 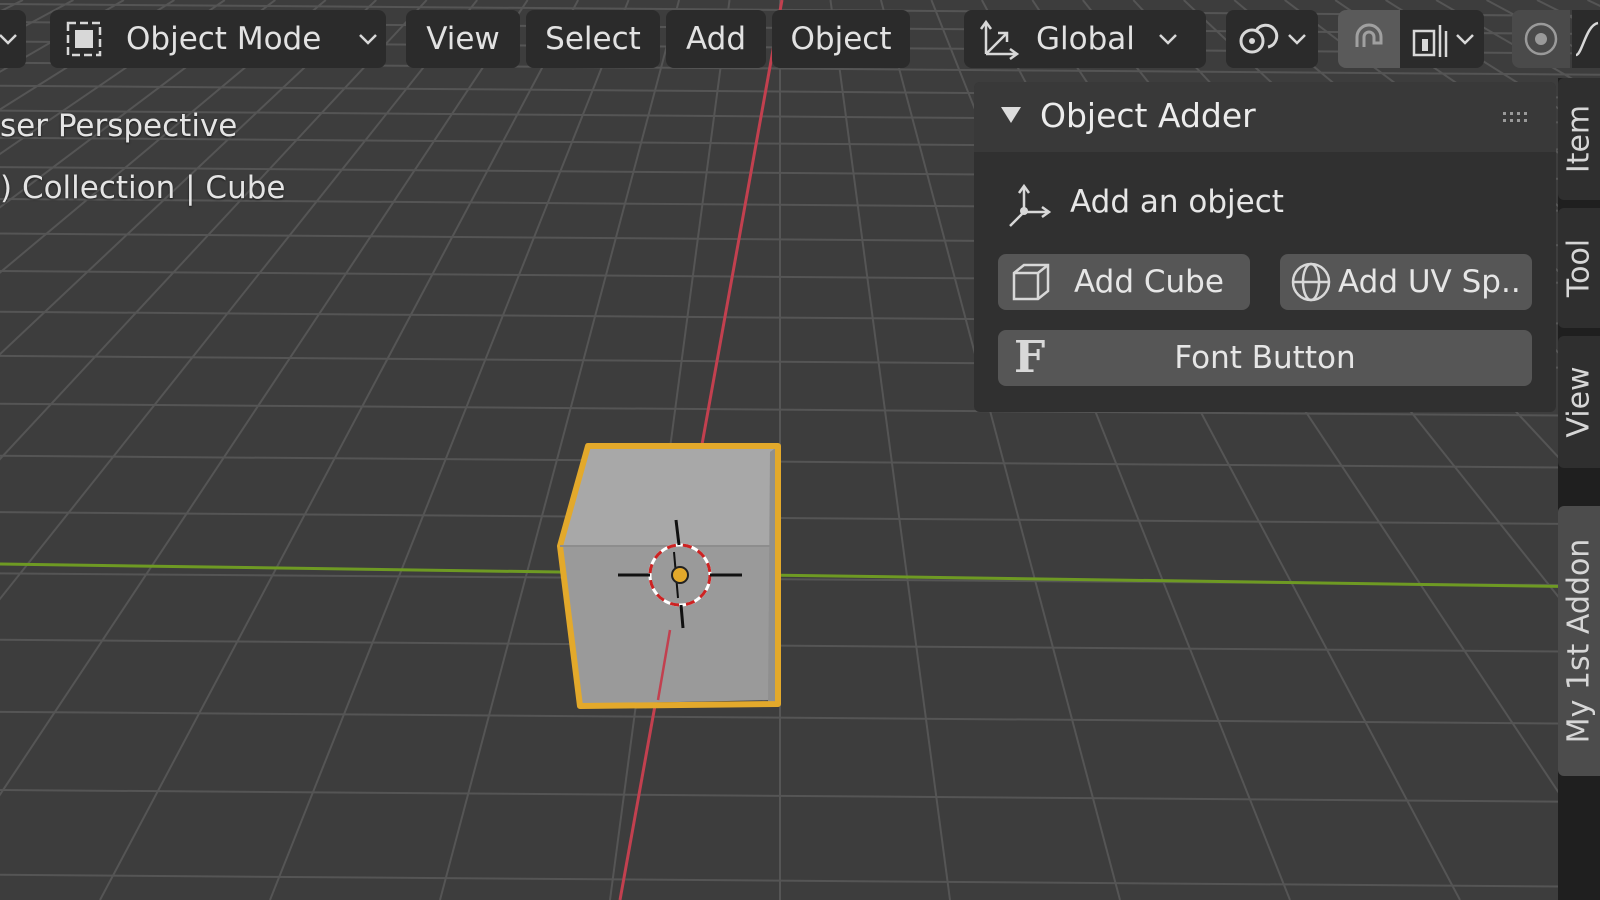 I want to click on object-origin, so click(x=680, y=575).